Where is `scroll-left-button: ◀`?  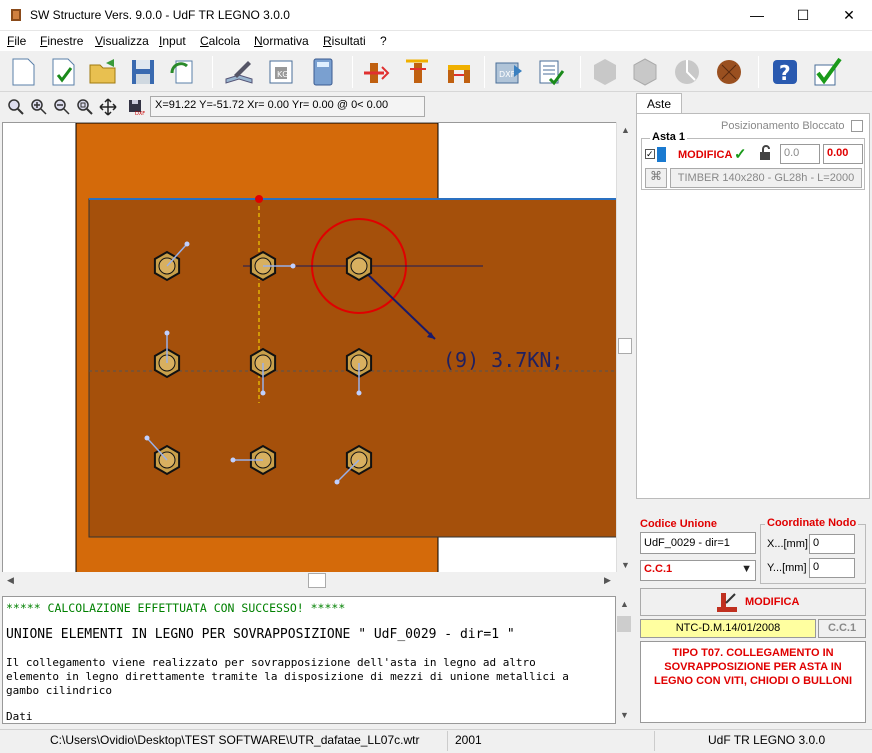 scroll-left-button: ◀ is located at coordinates (10, 580).